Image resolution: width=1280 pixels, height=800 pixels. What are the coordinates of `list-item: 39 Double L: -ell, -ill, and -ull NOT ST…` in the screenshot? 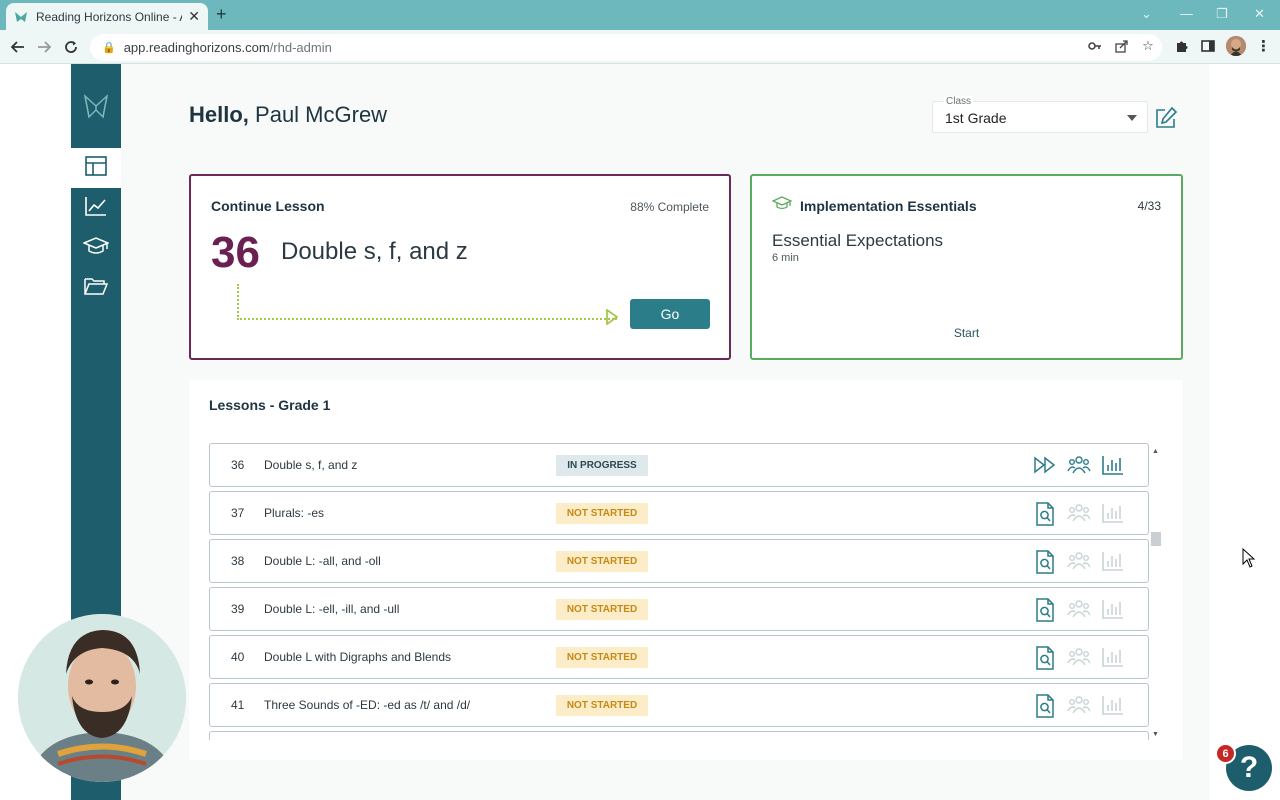 It's located at (679, 609).